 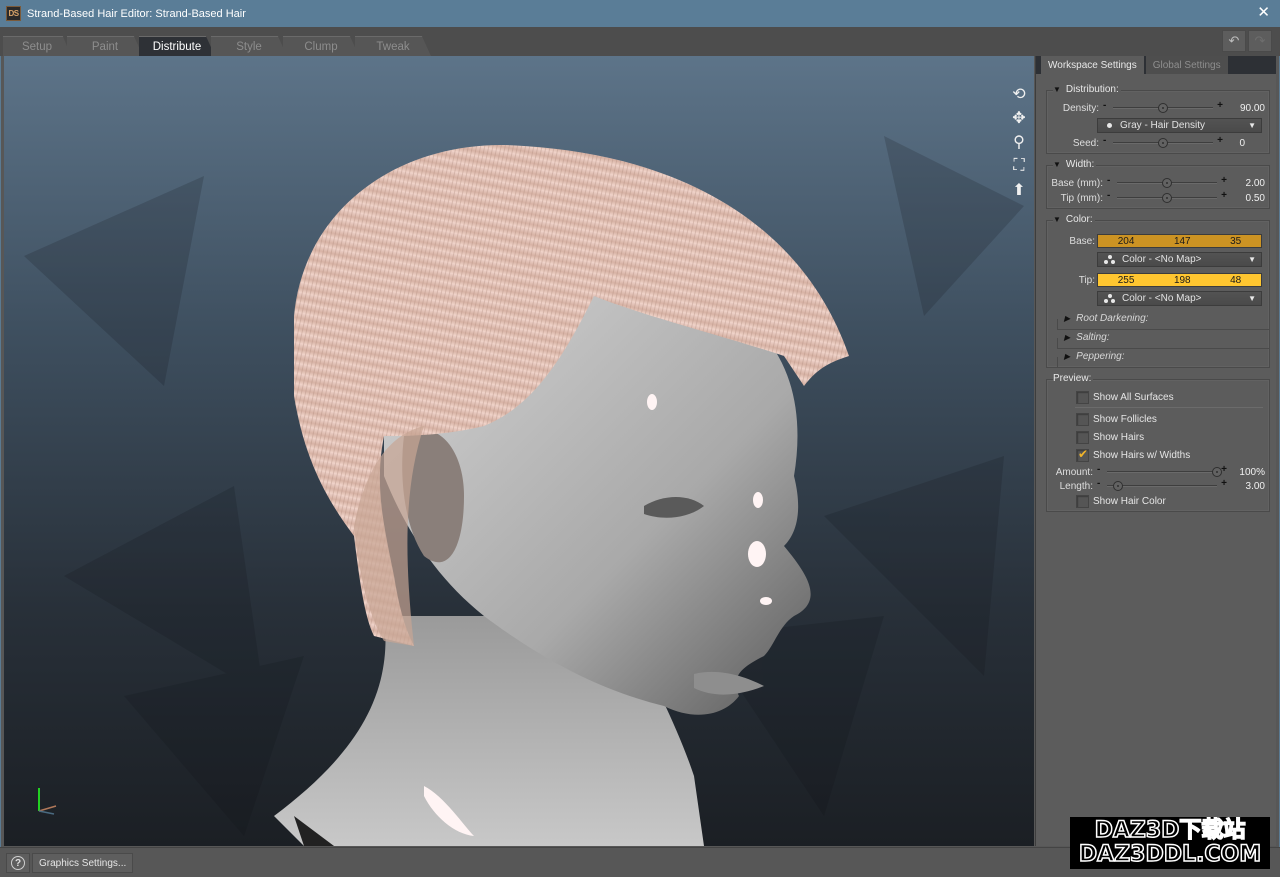 I want to click on watermark-line-1: DAZ3D下载站, so click(x=1170, y=831).